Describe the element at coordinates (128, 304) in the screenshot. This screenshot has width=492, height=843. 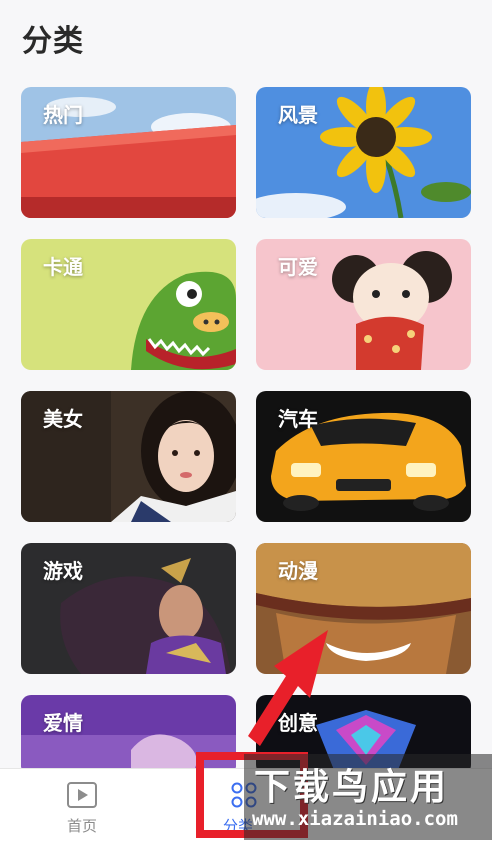
I see `category-card-cartoon: 卡通` at that location.